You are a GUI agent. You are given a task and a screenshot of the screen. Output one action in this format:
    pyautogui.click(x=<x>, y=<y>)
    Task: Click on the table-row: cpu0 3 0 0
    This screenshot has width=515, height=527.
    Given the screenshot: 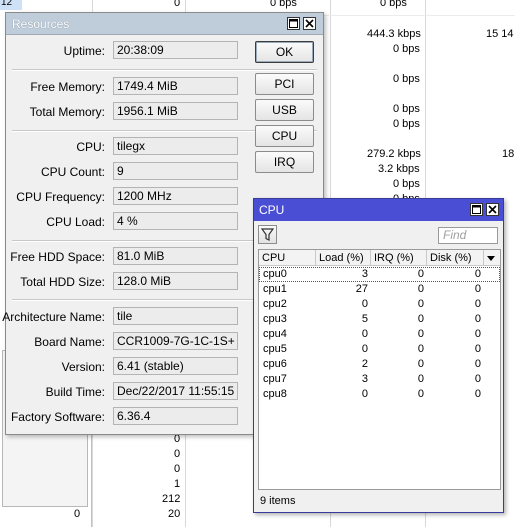 What is the action you would take?
    pyautogui.click(x=379, y=274)
    